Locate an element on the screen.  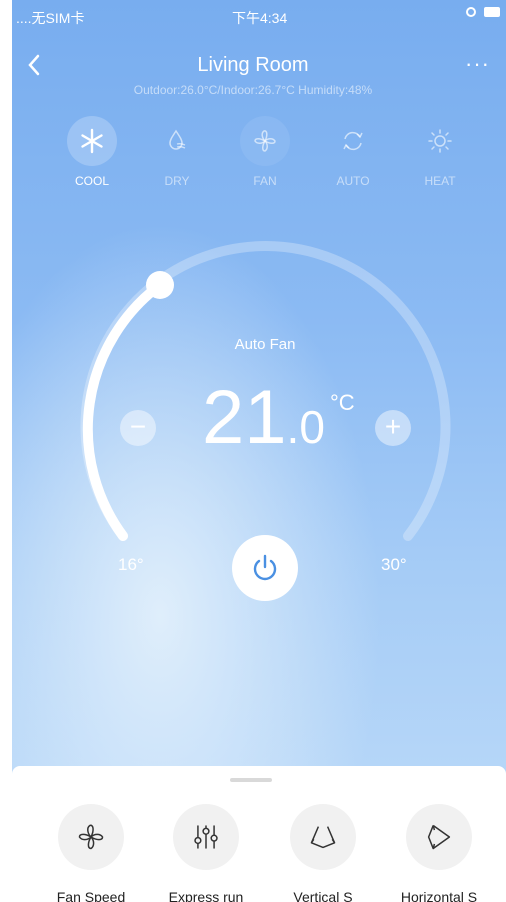
increase-temp-button: + is located at coordinates (393, 428).